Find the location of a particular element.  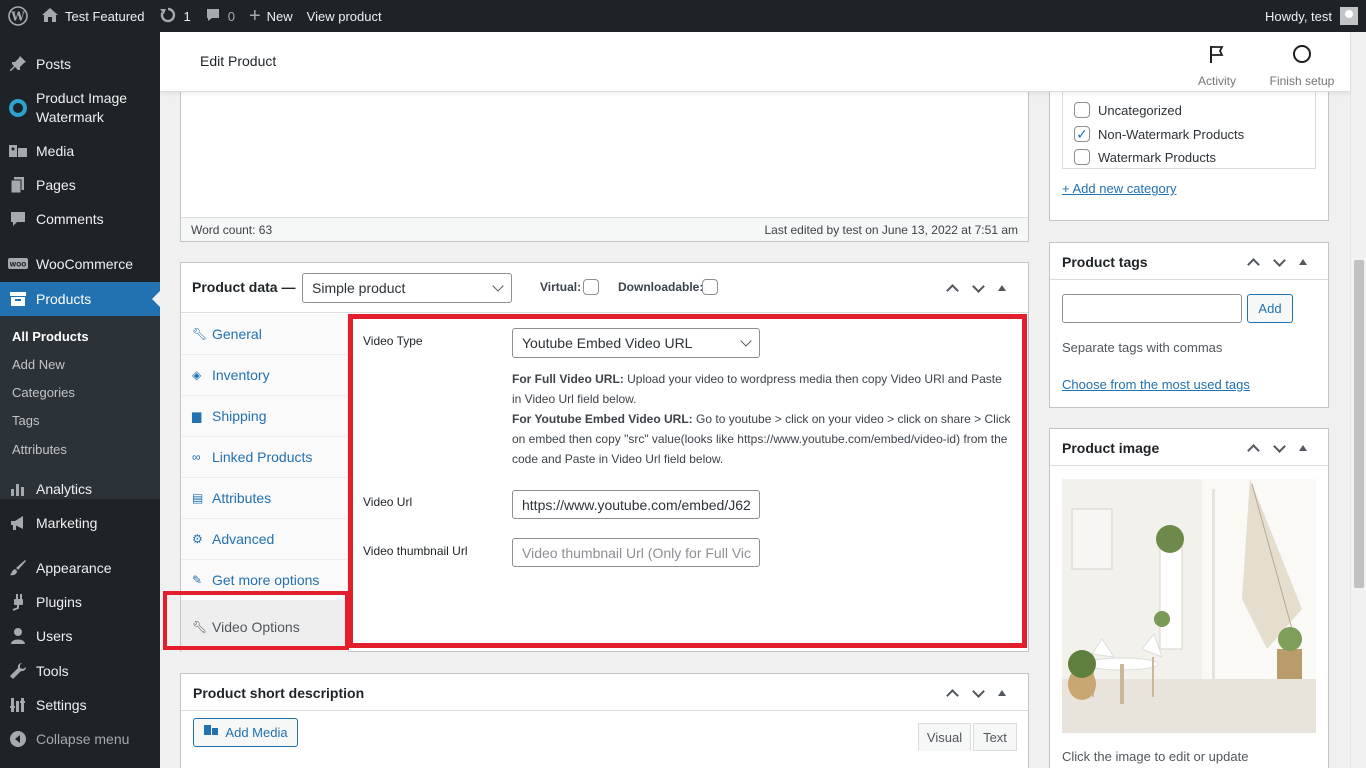

tab-advanced: ⚙ Advanced is located at coordinates (264, 539).